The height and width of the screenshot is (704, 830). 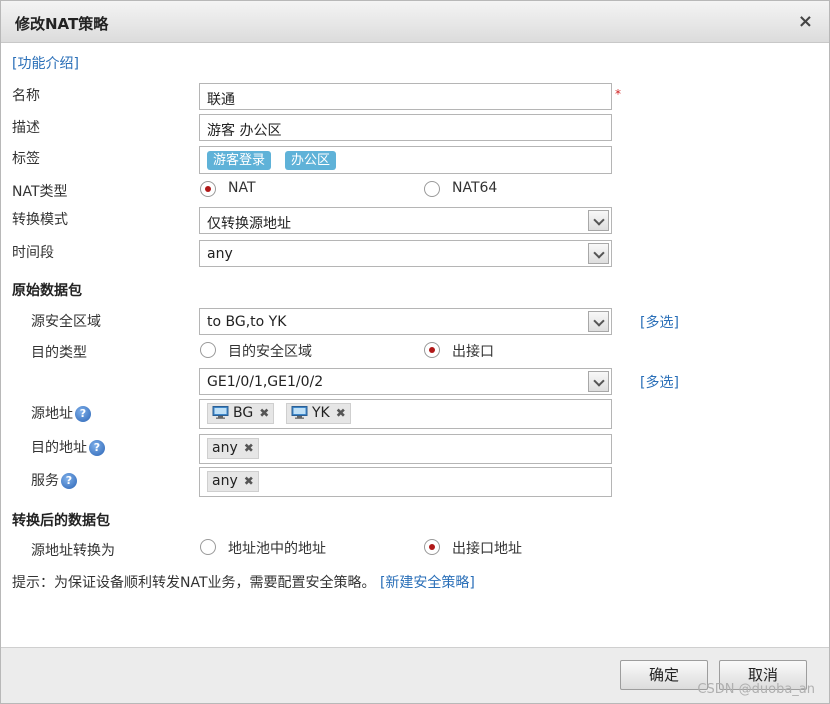 I want to click on radio-egress-address, so click(x=432, y=547).